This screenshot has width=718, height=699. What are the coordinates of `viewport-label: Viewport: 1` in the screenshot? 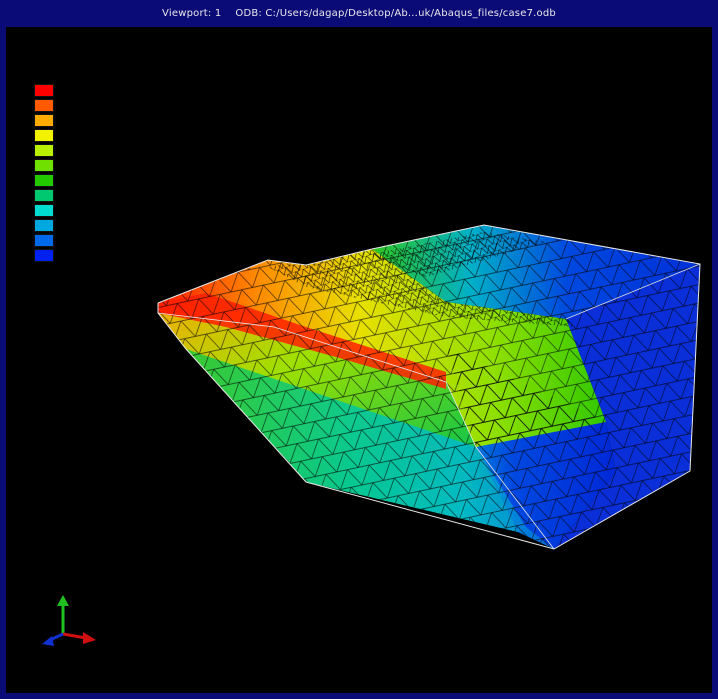 It's located at (192, 13).